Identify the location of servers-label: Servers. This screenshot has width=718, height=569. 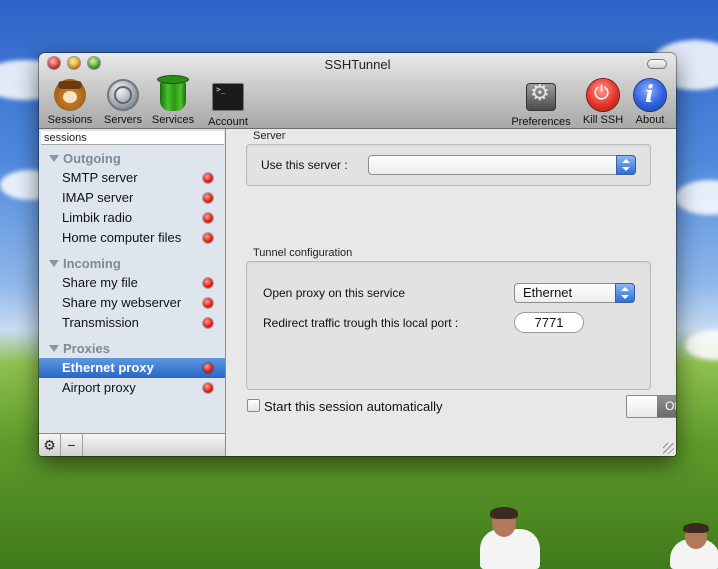
(123, 120).